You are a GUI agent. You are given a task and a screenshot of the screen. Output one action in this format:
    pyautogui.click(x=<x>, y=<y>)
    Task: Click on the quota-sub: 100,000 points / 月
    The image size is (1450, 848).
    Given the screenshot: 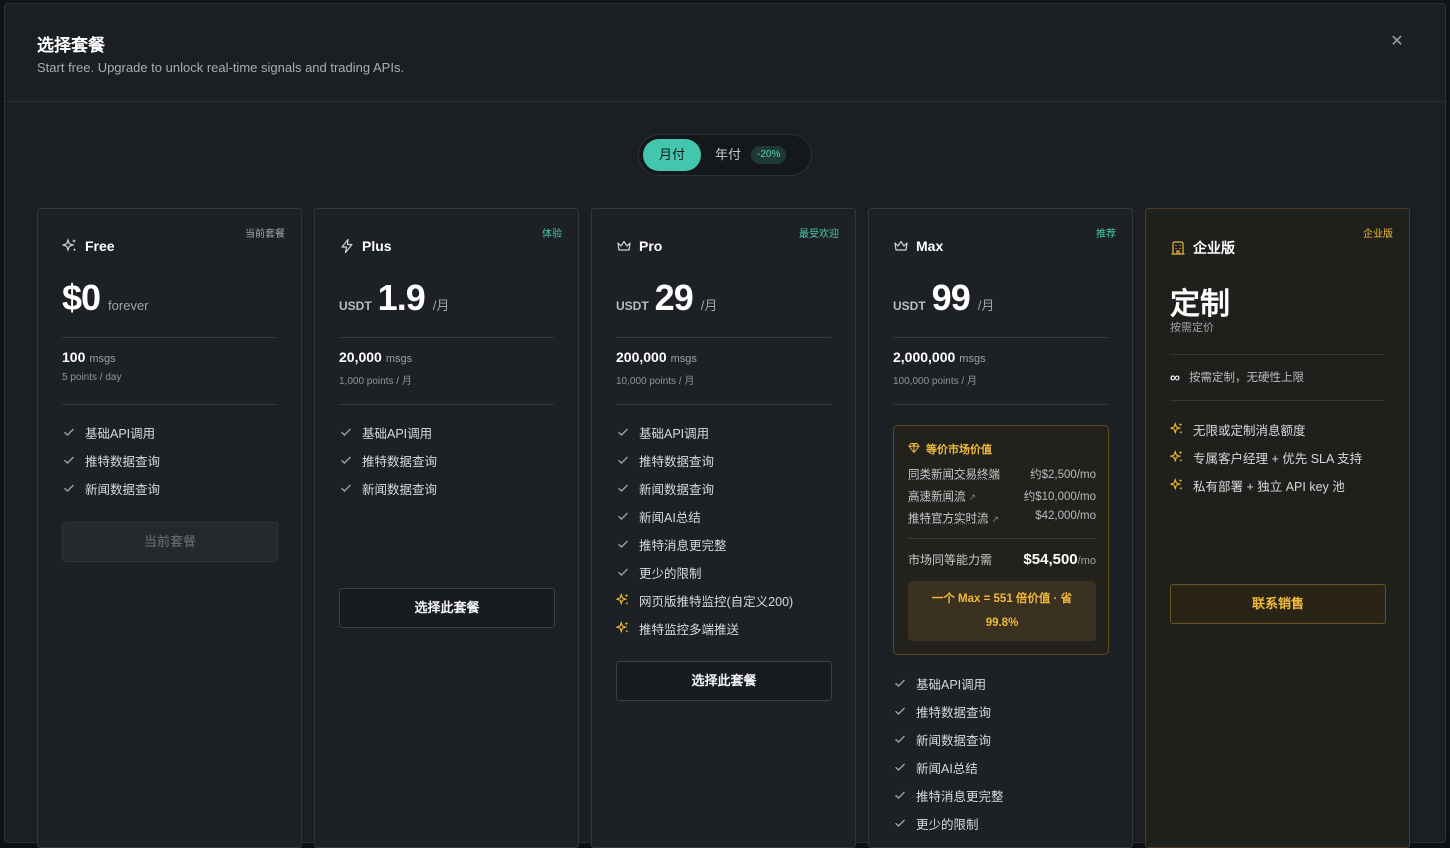 What is the action you would take?
    pyautogui.click(x=935, y=381)
    